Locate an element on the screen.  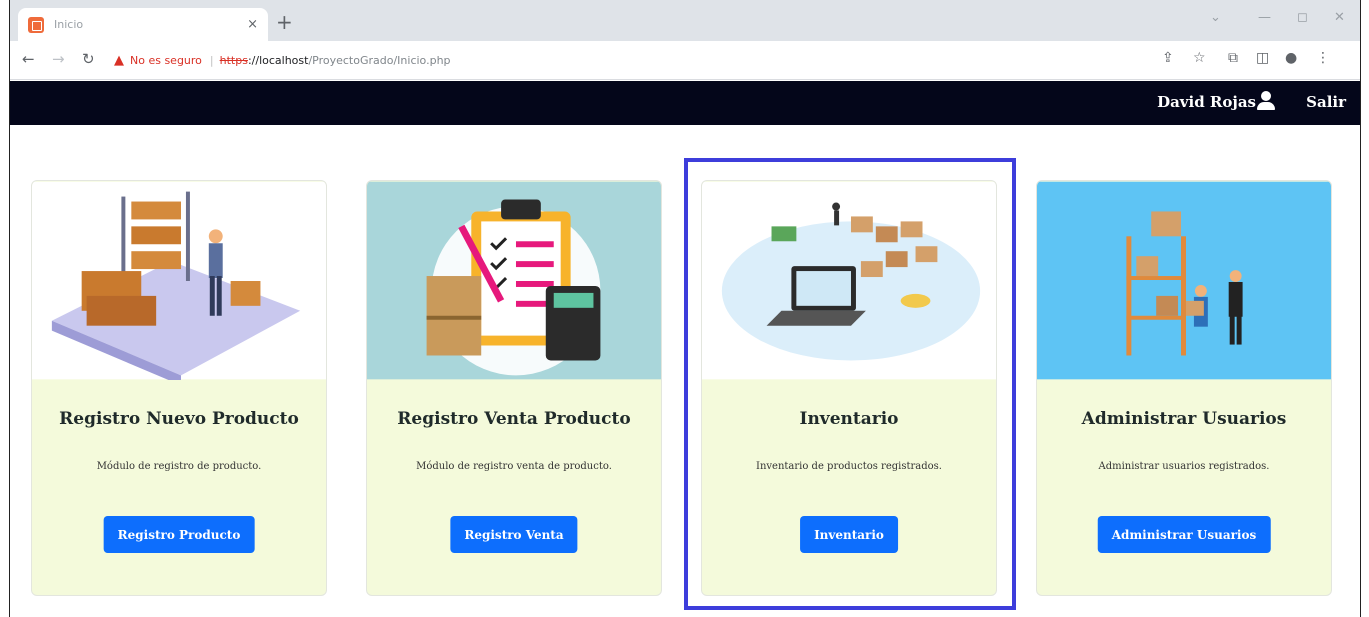
menu-icon: ⋮ is located at coordinates (1323, 58).